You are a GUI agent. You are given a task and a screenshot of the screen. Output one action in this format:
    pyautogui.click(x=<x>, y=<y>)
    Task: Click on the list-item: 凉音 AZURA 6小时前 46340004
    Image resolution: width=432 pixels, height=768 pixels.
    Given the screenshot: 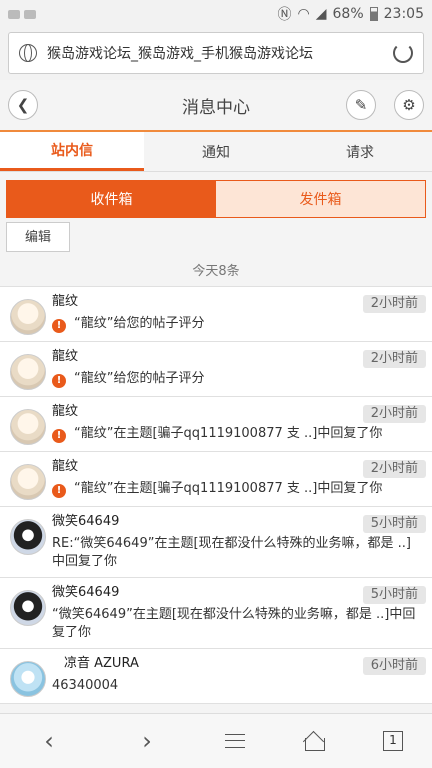 What is the action you would take?
    pyautogui.click(x=216, y=676)
    